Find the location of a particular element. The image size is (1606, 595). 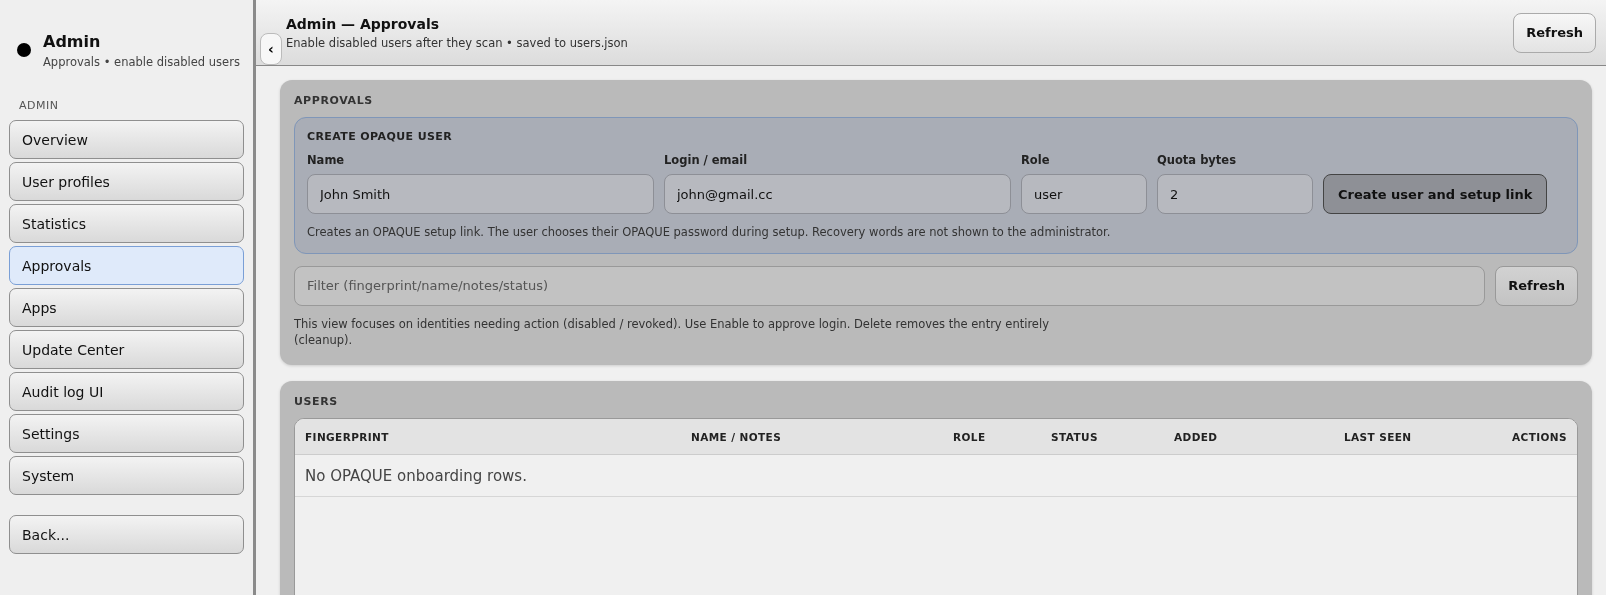

input-field: user is located at coordinates (1084, 194).